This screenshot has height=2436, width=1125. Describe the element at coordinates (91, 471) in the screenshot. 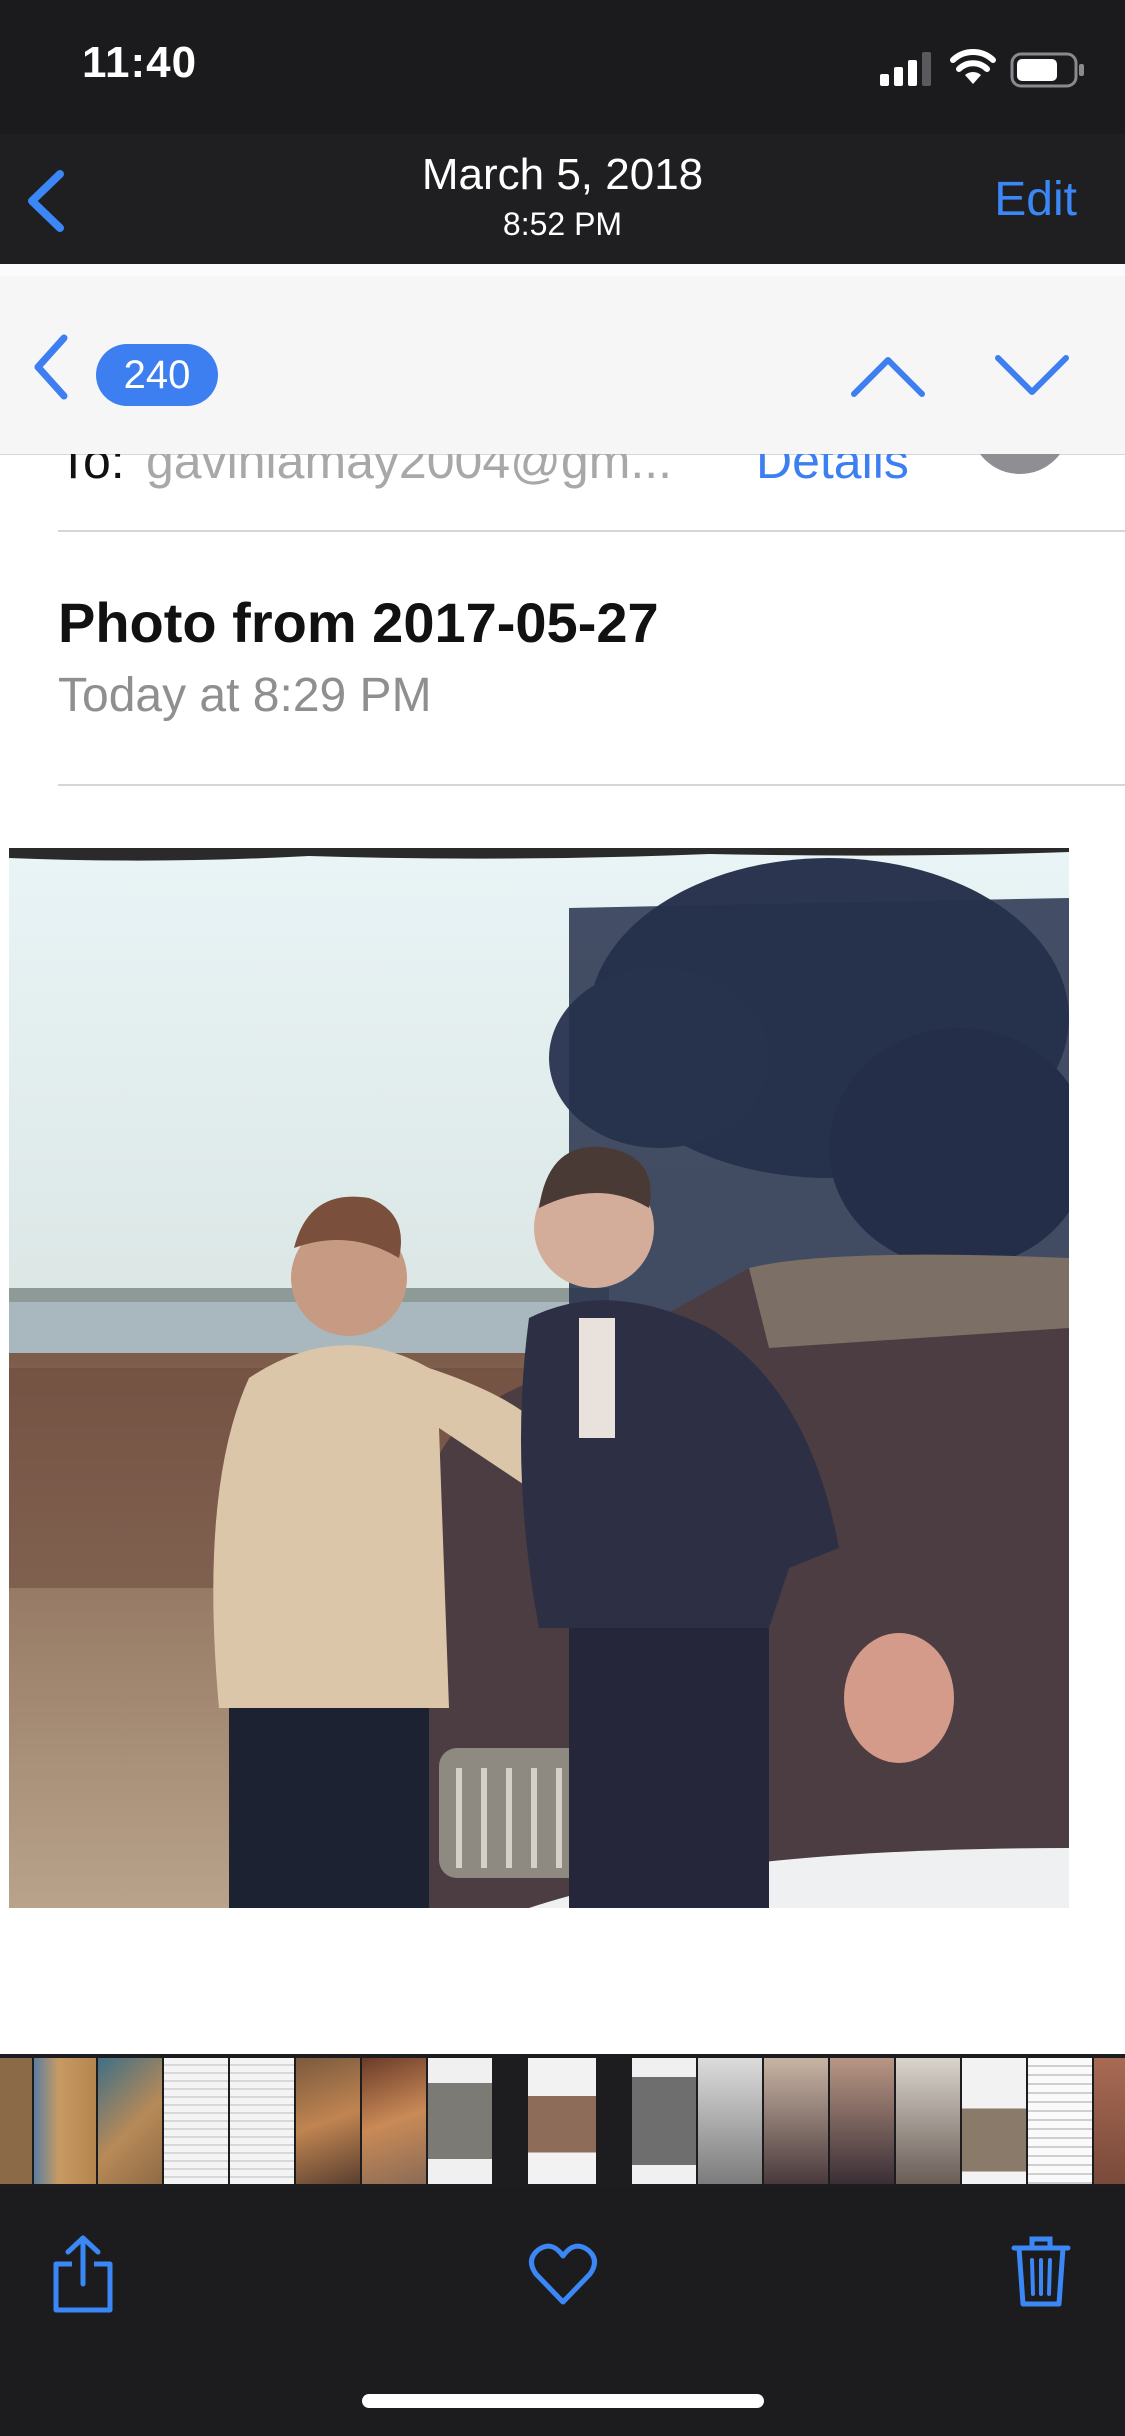

I see `to-label: To:` at that location.